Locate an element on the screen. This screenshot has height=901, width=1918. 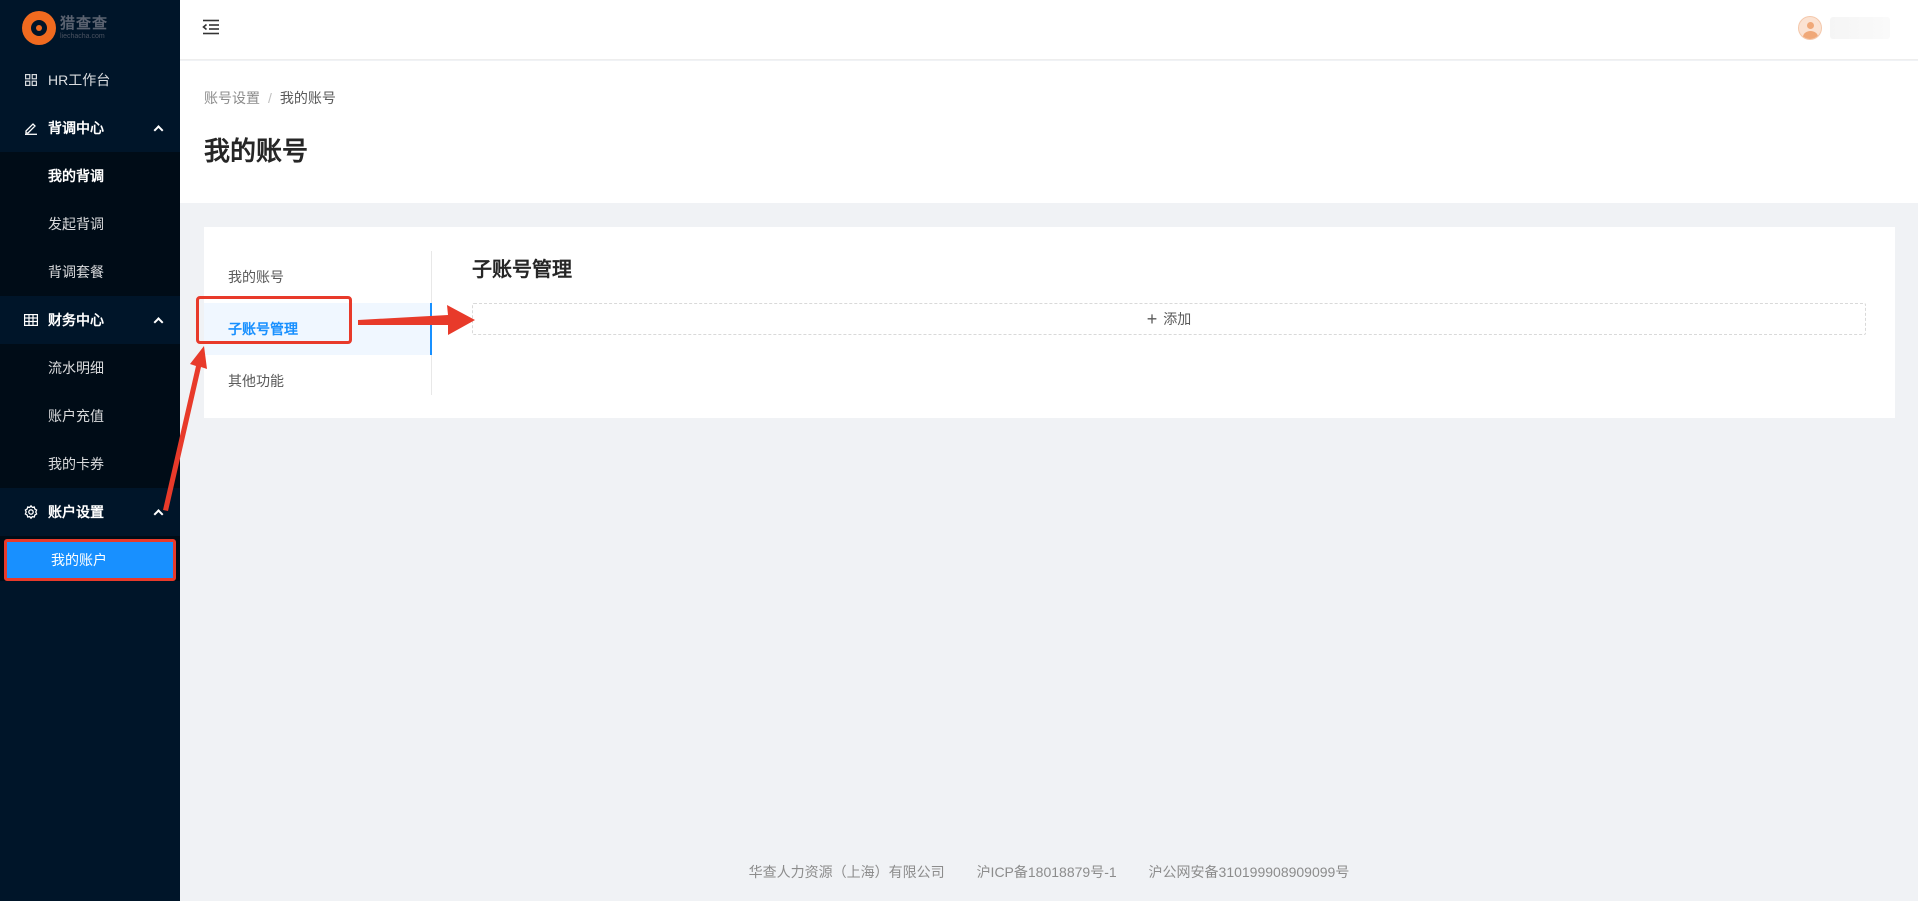
sidebar-item-start-check: 发起背调 is located at coordinates (90, 224).